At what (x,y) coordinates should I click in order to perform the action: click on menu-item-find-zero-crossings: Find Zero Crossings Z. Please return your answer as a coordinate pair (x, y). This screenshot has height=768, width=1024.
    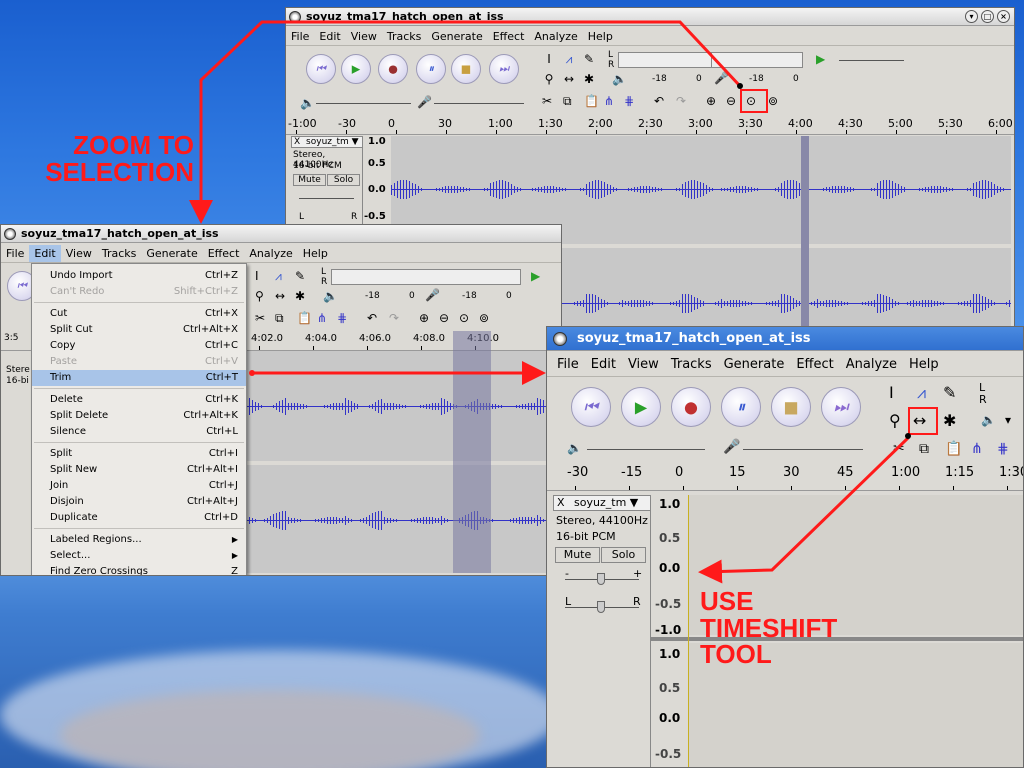
    Looking at the image, I should click on (139, 569).